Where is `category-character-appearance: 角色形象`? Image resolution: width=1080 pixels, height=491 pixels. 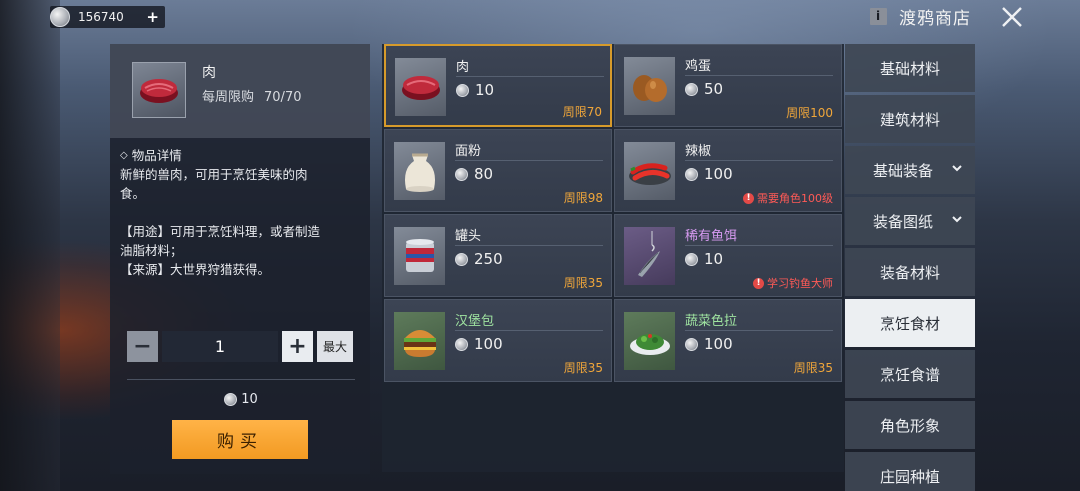
category-character-appearance: 角色形象 is located at coordinates (910, 425).